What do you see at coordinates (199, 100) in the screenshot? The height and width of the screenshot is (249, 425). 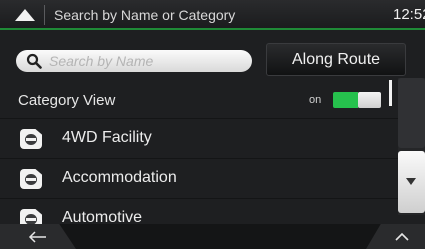 I see `category-view-row: Category View on` at bounding box center [199, 100].